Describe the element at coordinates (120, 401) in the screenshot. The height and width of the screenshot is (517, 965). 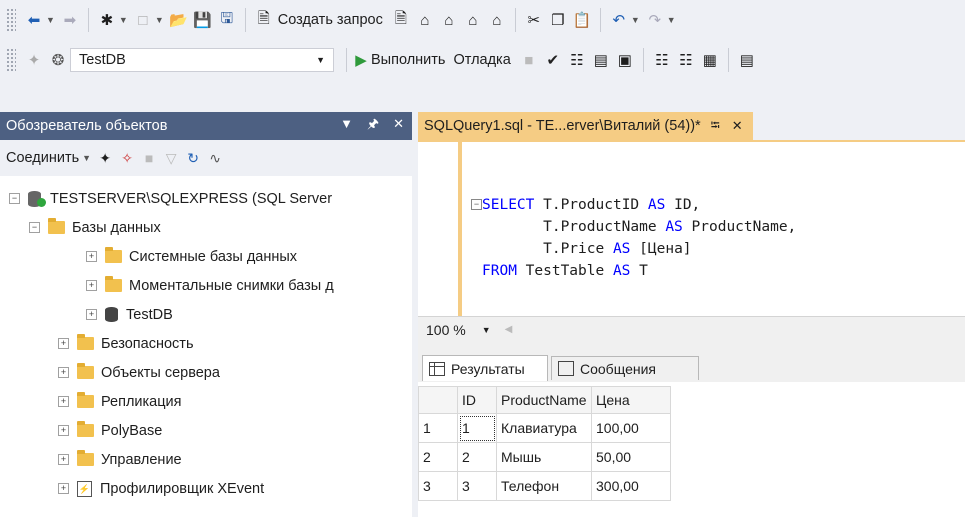
I see `tree-node-replication: + Репликация` at that location.